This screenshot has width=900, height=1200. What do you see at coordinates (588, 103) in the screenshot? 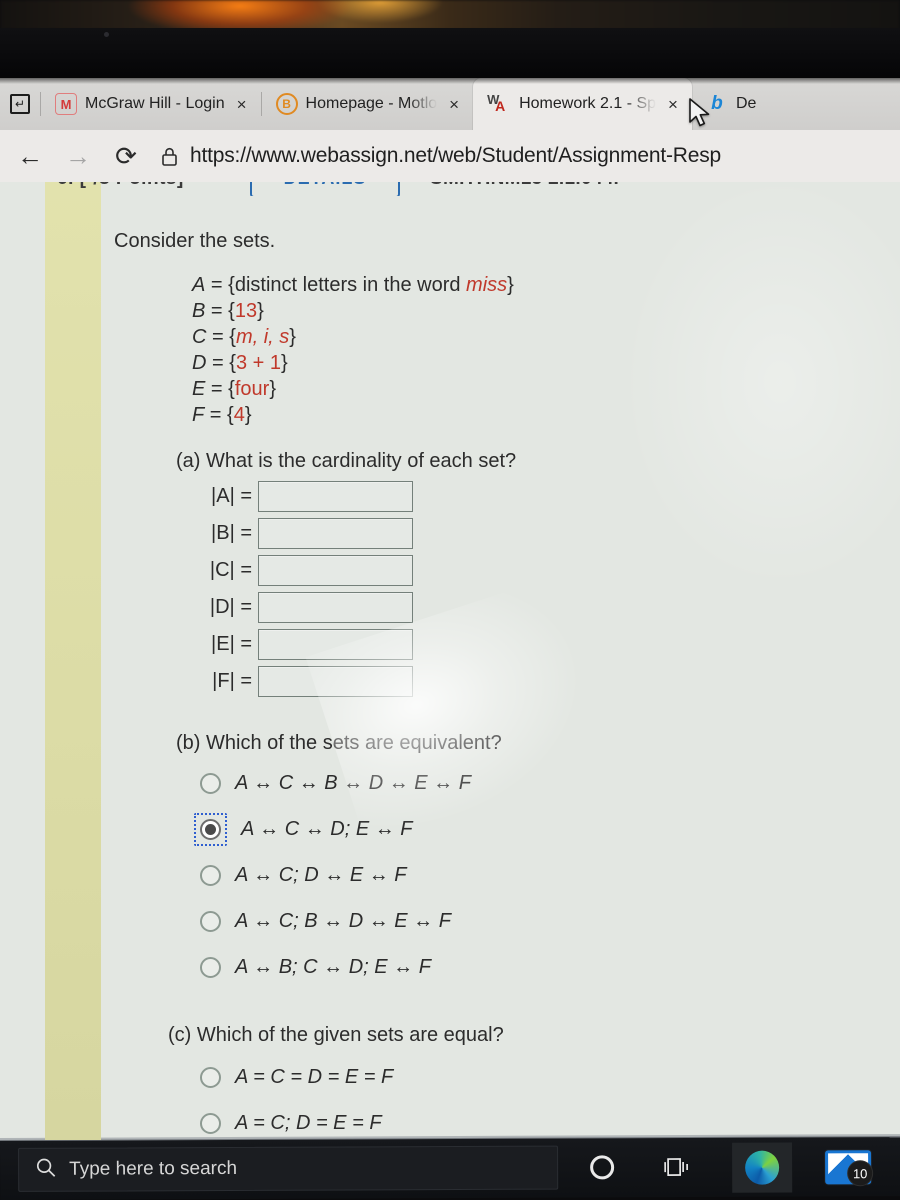
I see `tab-title: Homework 2.1 - Sp` at bounding box center [588, 103].